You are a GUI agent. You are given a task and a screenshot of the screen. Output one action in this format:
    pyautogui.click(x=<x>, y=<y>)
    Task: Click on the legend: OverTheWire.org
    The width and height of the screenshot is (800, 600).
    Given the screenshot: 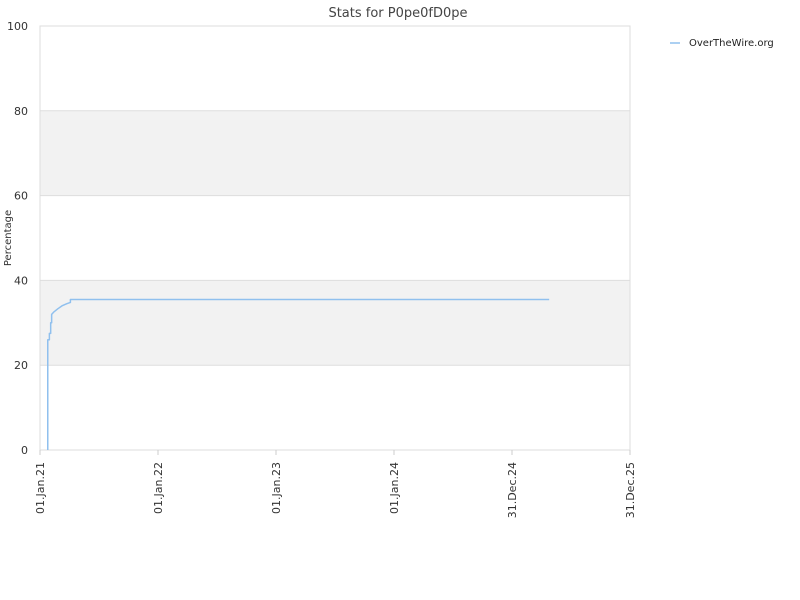 What is the action you would take?
    pyautogui.click(x=722, y=43)
    